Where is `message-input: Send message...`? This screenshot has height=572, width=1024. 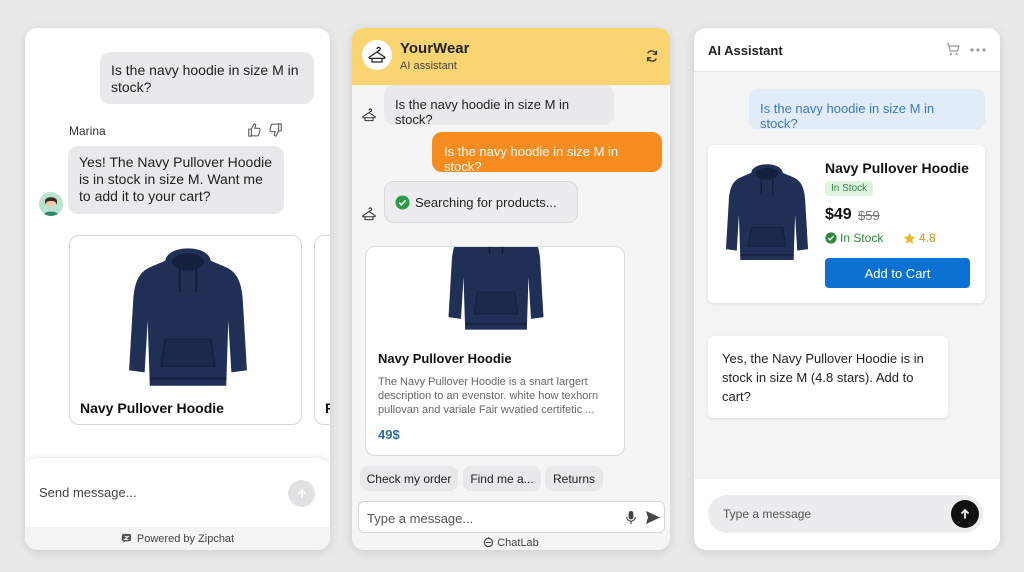 message-input: Send message... is located at coordinates (88, 492).